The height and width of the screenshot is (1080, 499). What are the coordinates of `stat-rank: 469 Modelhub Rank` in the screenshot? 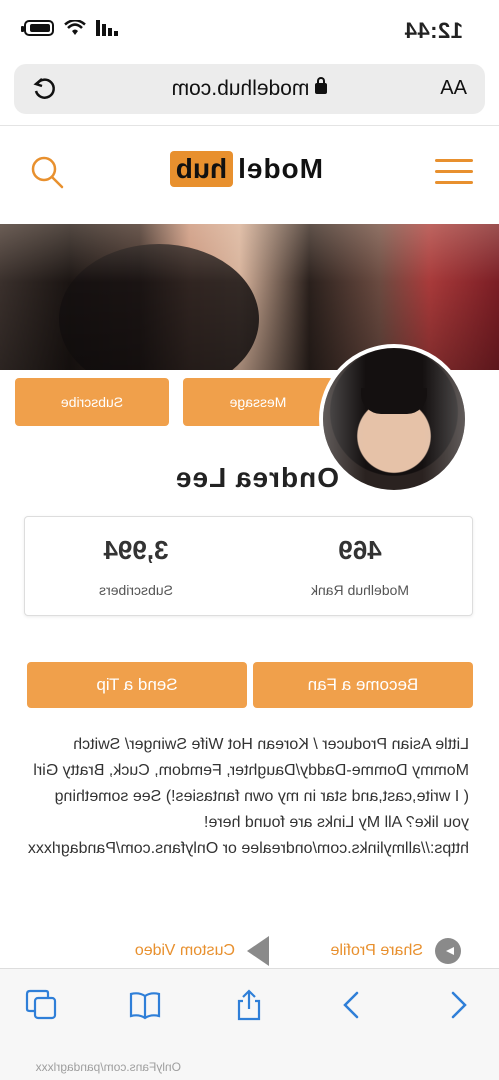 It's located at (360, 566).